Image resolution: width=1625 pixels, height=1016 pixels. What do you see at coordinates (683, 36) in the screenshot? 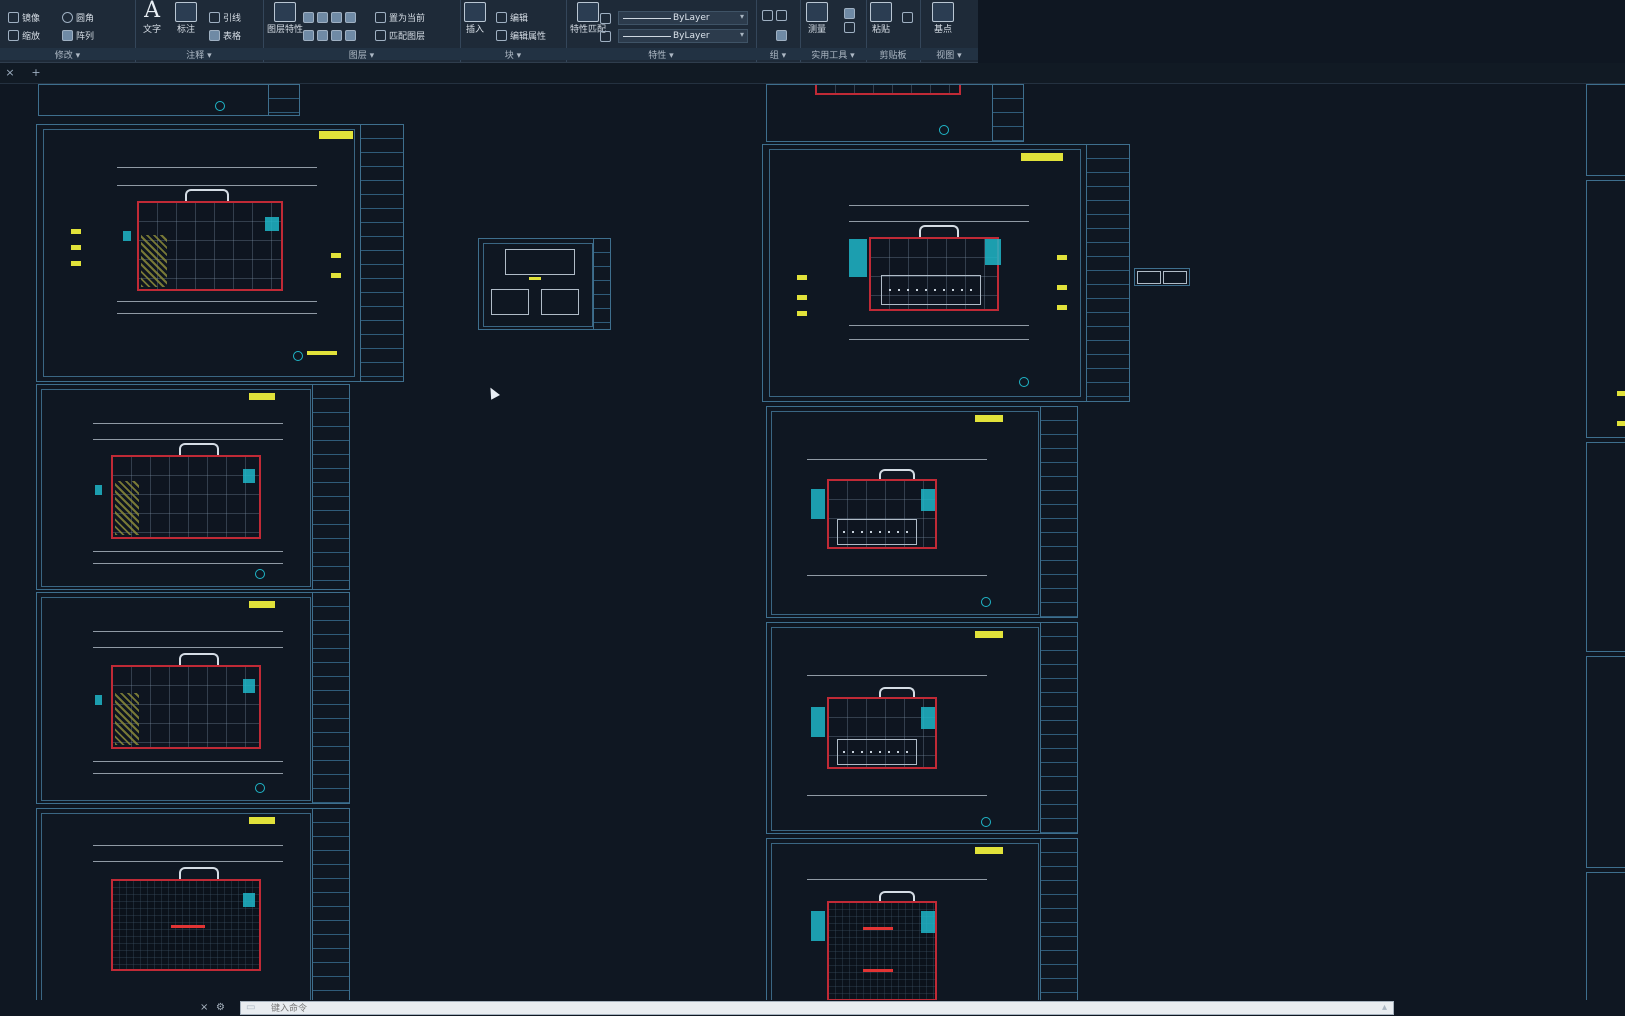
I see `linetype-dropdown: ByLayer ▾` at bounding box center [683, 36].